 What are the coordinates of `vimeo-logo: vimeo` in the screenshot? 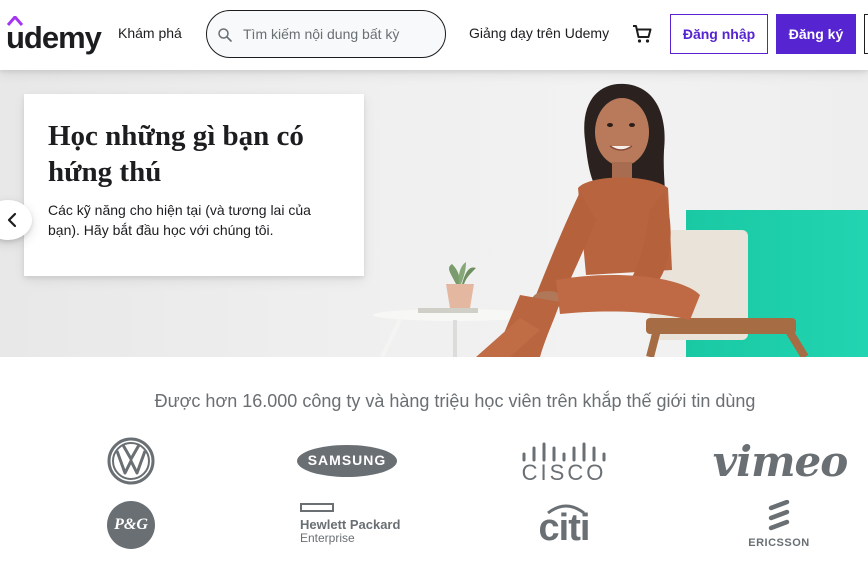 It's located at (780, 461).